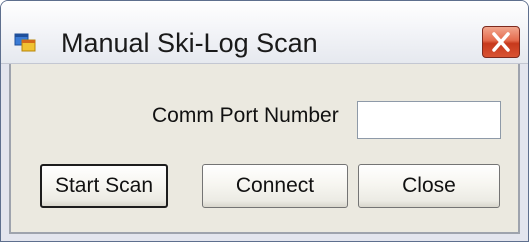  Describe the element at coordinates (429, 186) in the screenshot. I see `close-button: Close` at that location.